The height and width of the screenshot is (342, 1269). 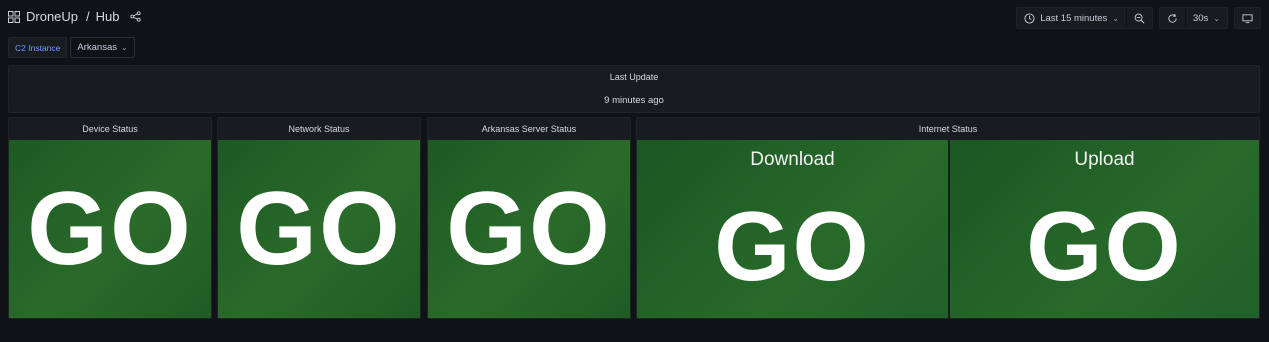 I want to click on upload-label: Upload, so click(x=1104, y=159).